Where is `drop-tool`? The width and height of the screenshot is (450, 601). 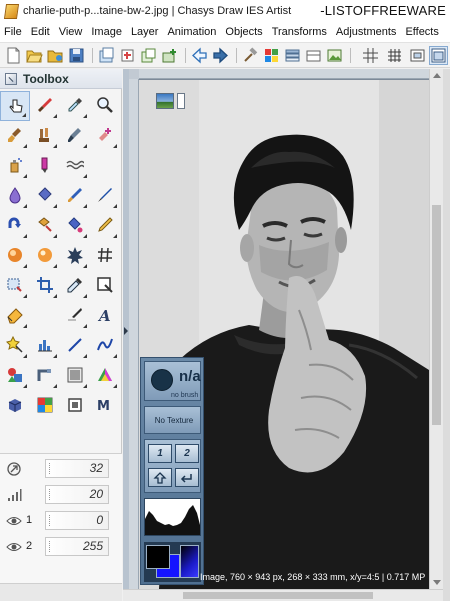 drop-tool is located at coordinates (15, 196).